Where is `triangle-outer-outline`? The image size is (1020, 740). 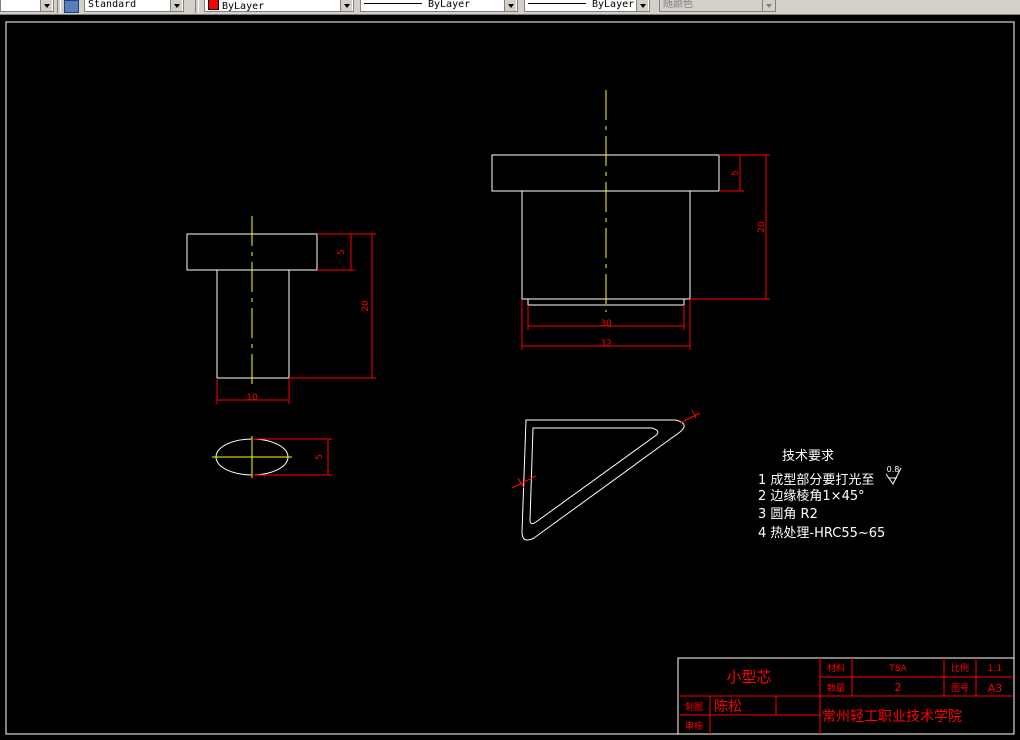
triangle-outer-outline is located at coordinates (603, 480).